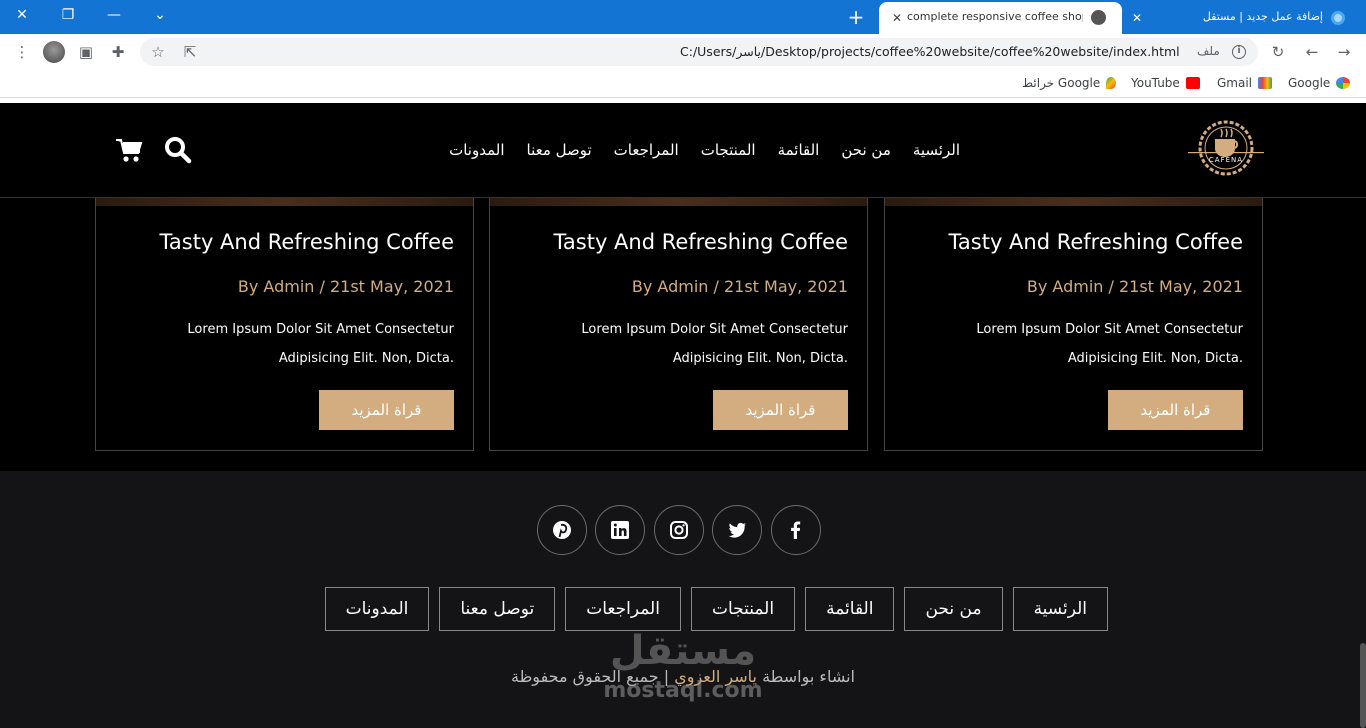 This screenshot has height=728, width=1366. What do you see at coordinates (86, 52) in the screenshot?
I see `side-panel-icon: ▣` at bounding box center [86, 52].